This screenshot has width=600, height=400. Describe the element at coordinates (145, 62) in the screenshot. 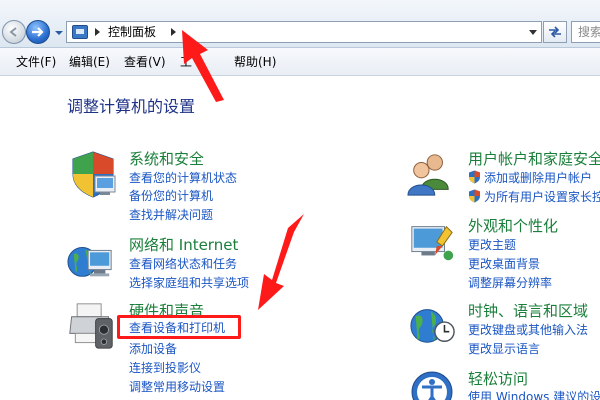

I see `menu-view: 查看(V)` at that location.